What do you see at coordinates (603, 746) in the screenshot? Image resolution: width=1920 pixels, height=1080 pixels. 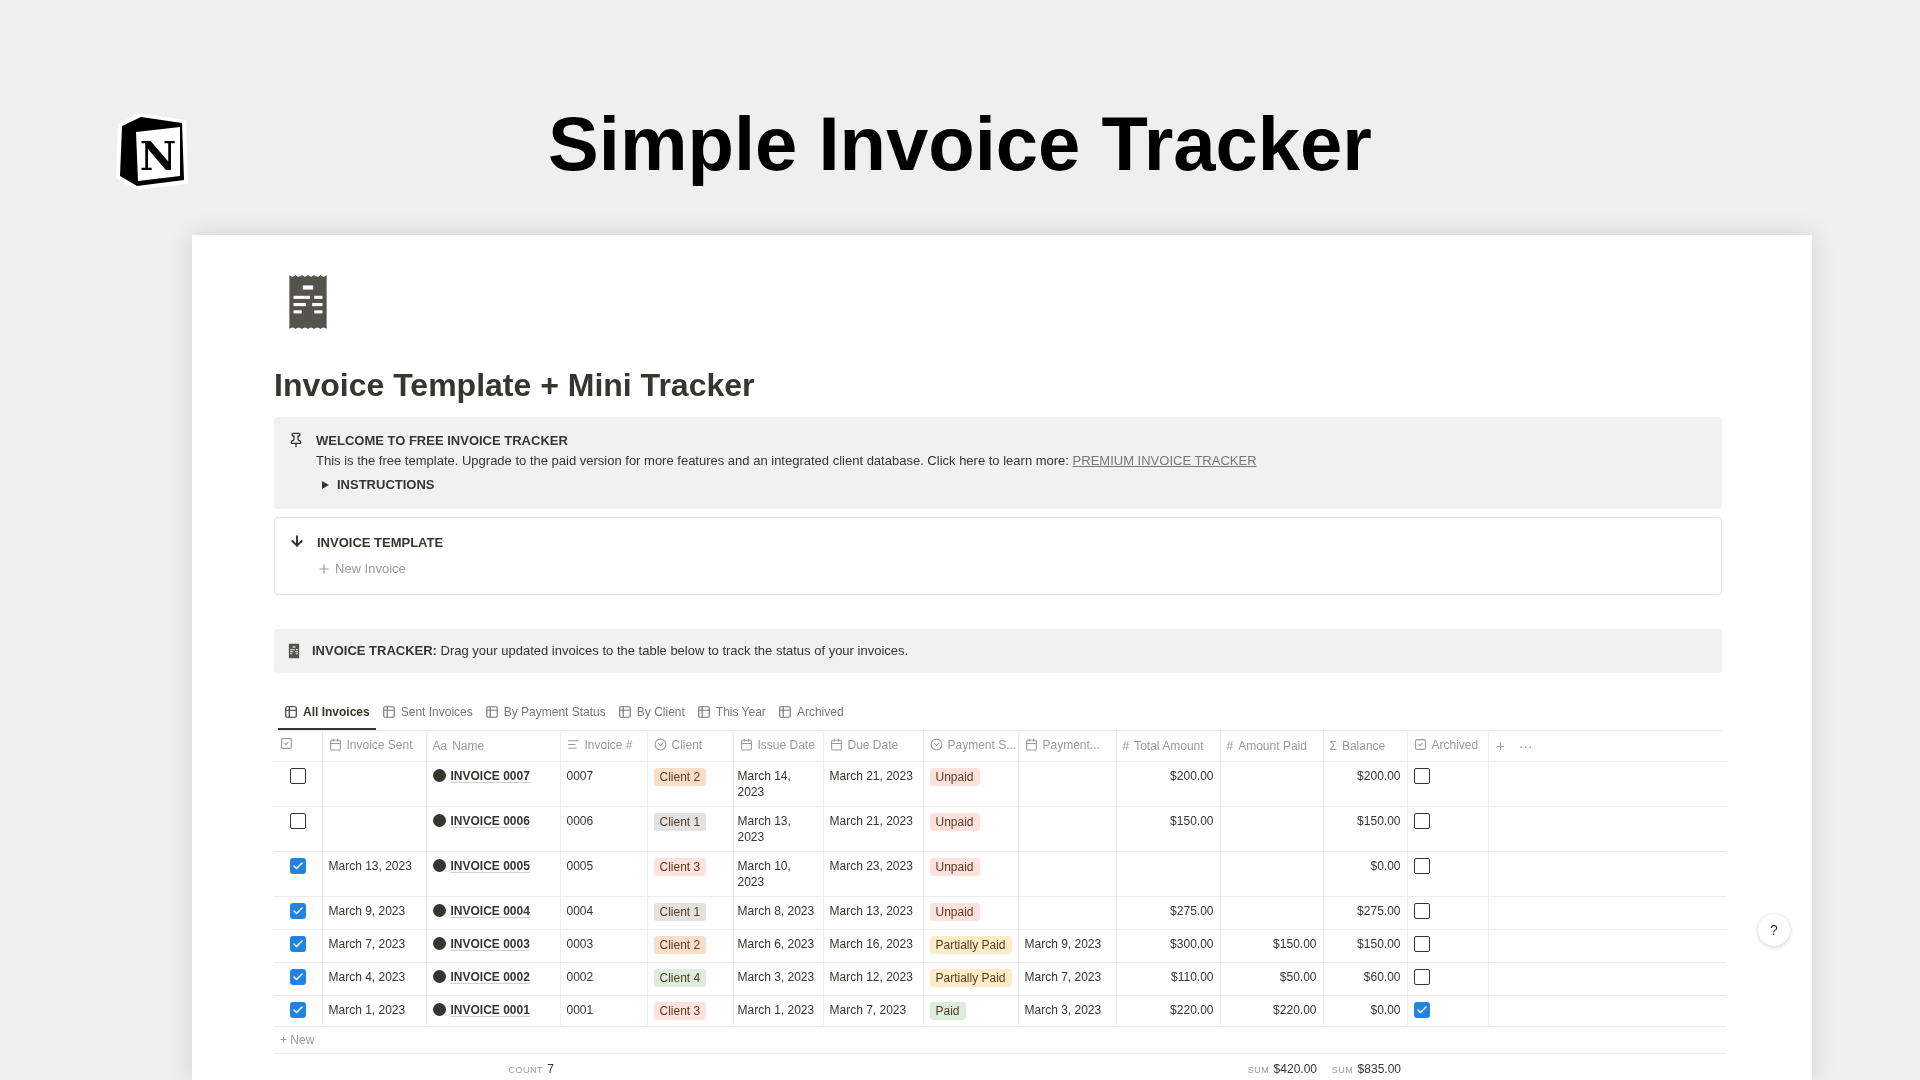 I see `column-header: Invoice #` at bounding box center [603, 746].